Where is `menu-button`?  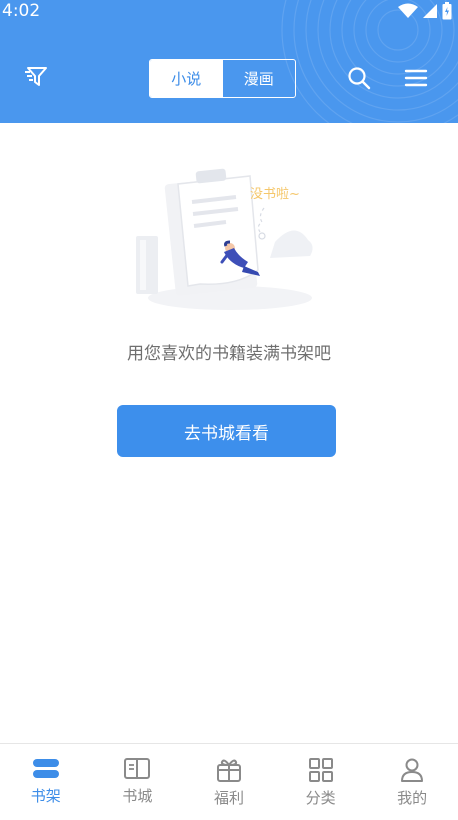 menu-button is located at coordinates (416, 78).